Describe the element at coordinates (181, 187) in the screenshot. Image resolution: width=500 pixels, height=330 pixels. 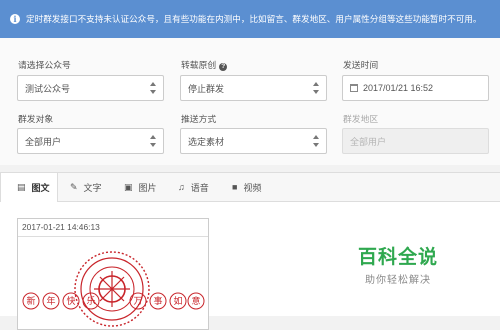
I see `music-icon: ♫` at that location.